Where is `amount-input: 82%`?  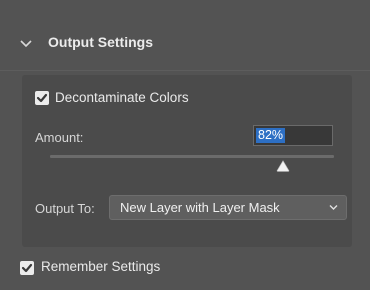 amount-input: 82% is located at coordinates (293, 135).